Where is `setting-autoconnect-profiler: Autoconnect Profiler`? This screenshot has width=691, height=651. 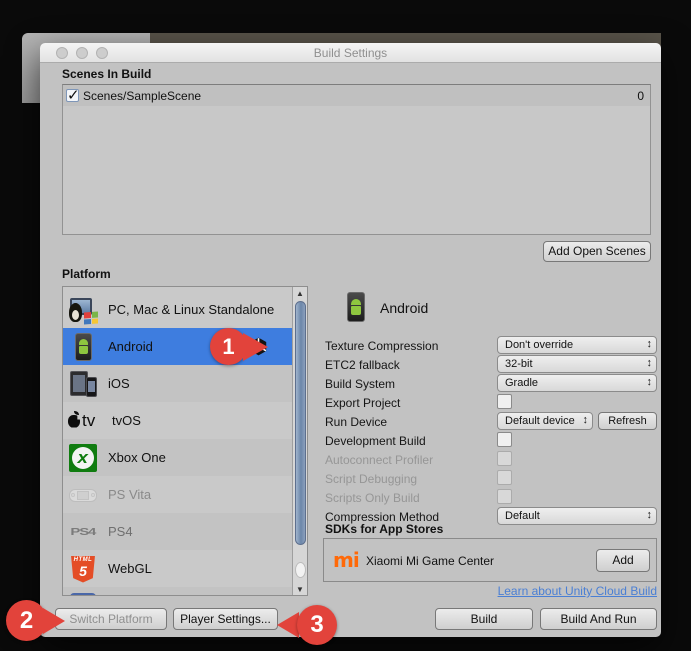 setting-autoconnect-profiler: Autoconnect Profiler is located at coordinates (491, 459).